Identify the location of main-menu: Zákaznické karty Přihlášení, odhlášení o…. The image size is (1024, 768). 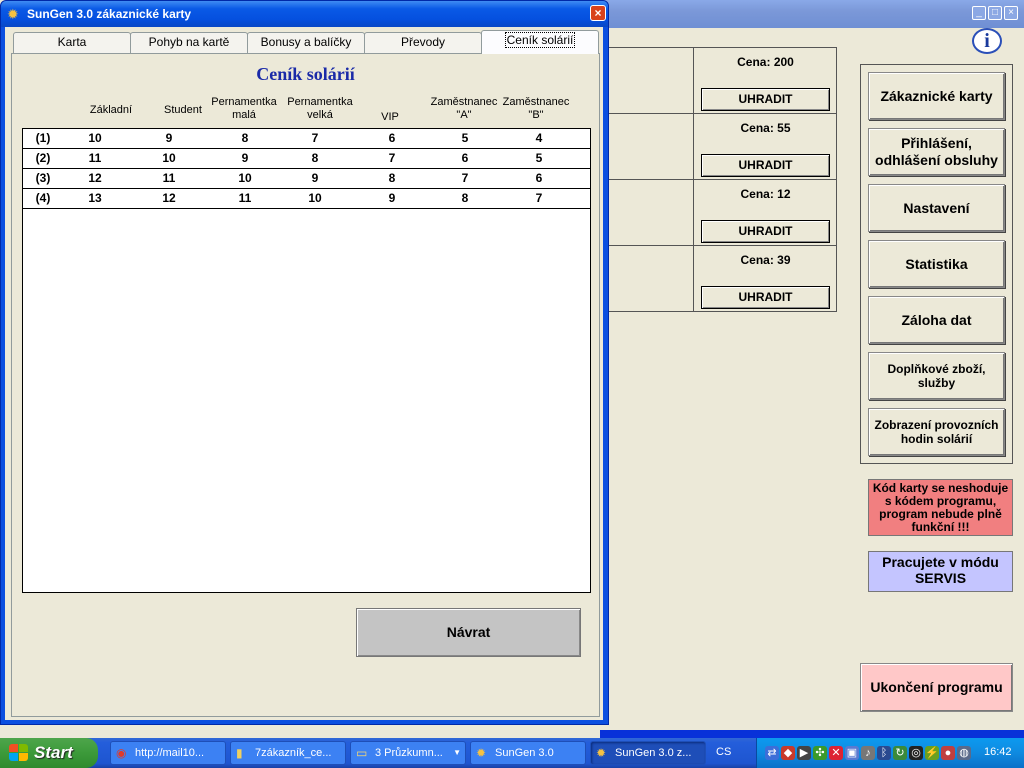
(936, 264).